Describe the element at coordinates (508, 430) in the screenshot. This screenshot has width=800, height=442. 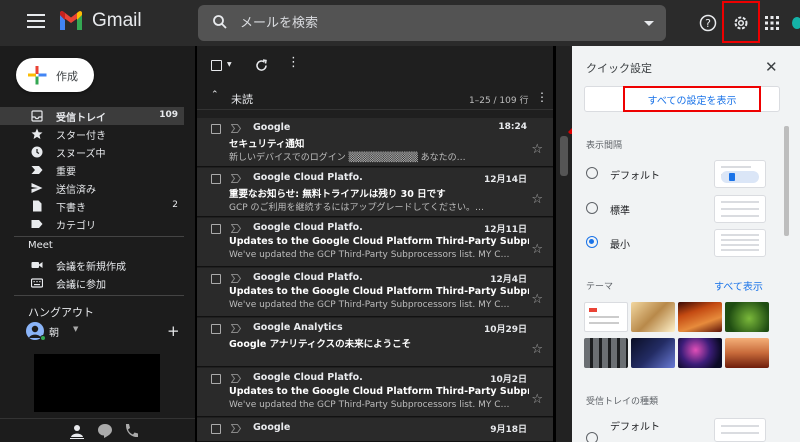
I see `row-date: 9月18日` at that location.